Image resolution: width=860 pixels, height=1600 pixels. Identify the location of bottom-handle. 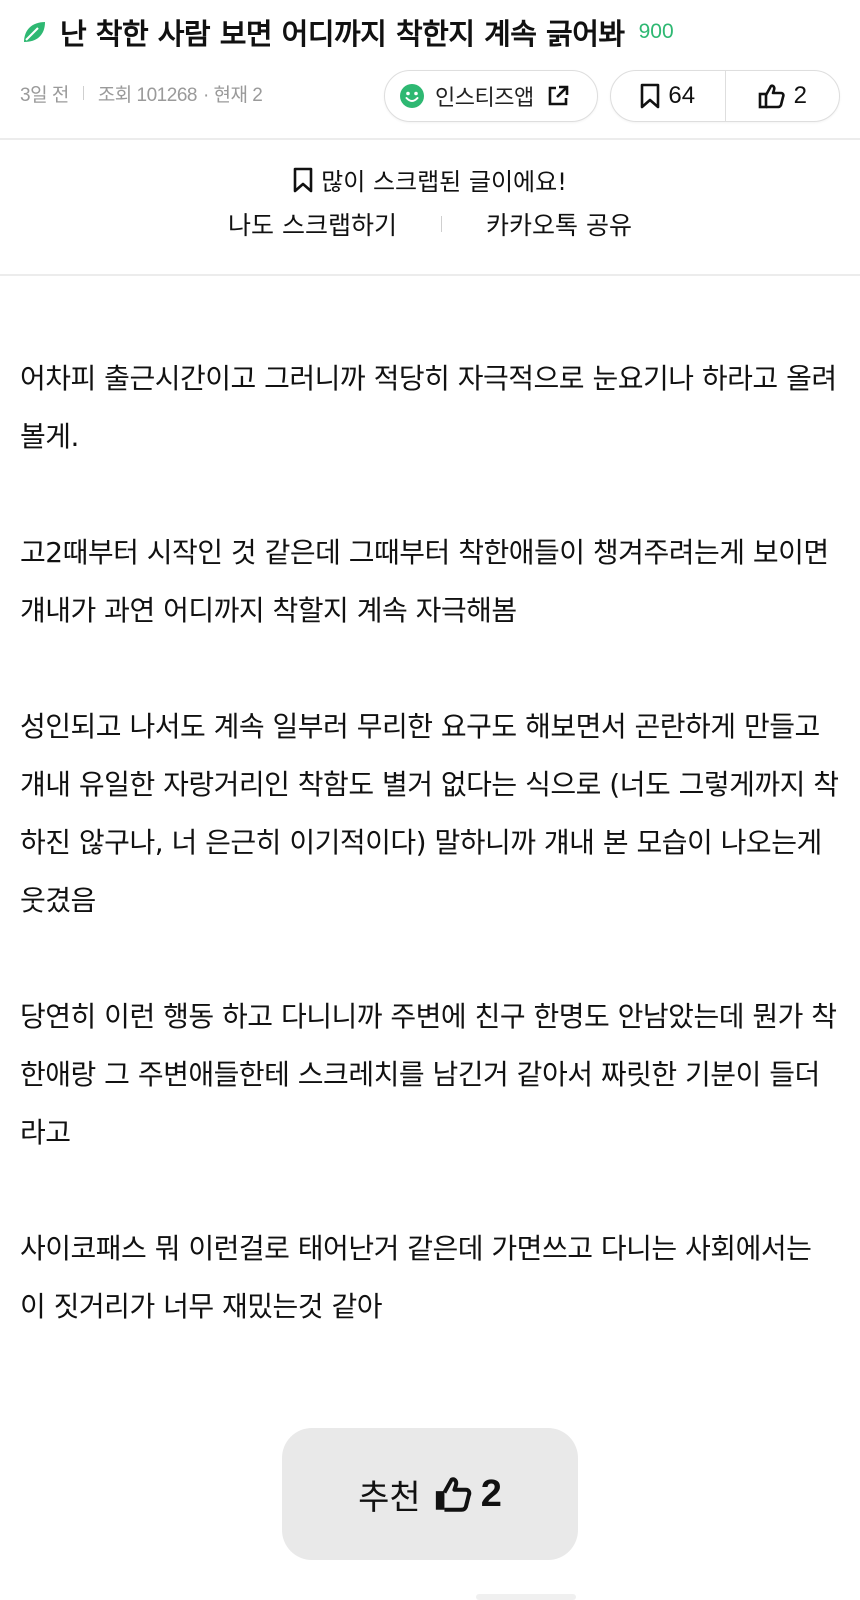
(526, 1597).